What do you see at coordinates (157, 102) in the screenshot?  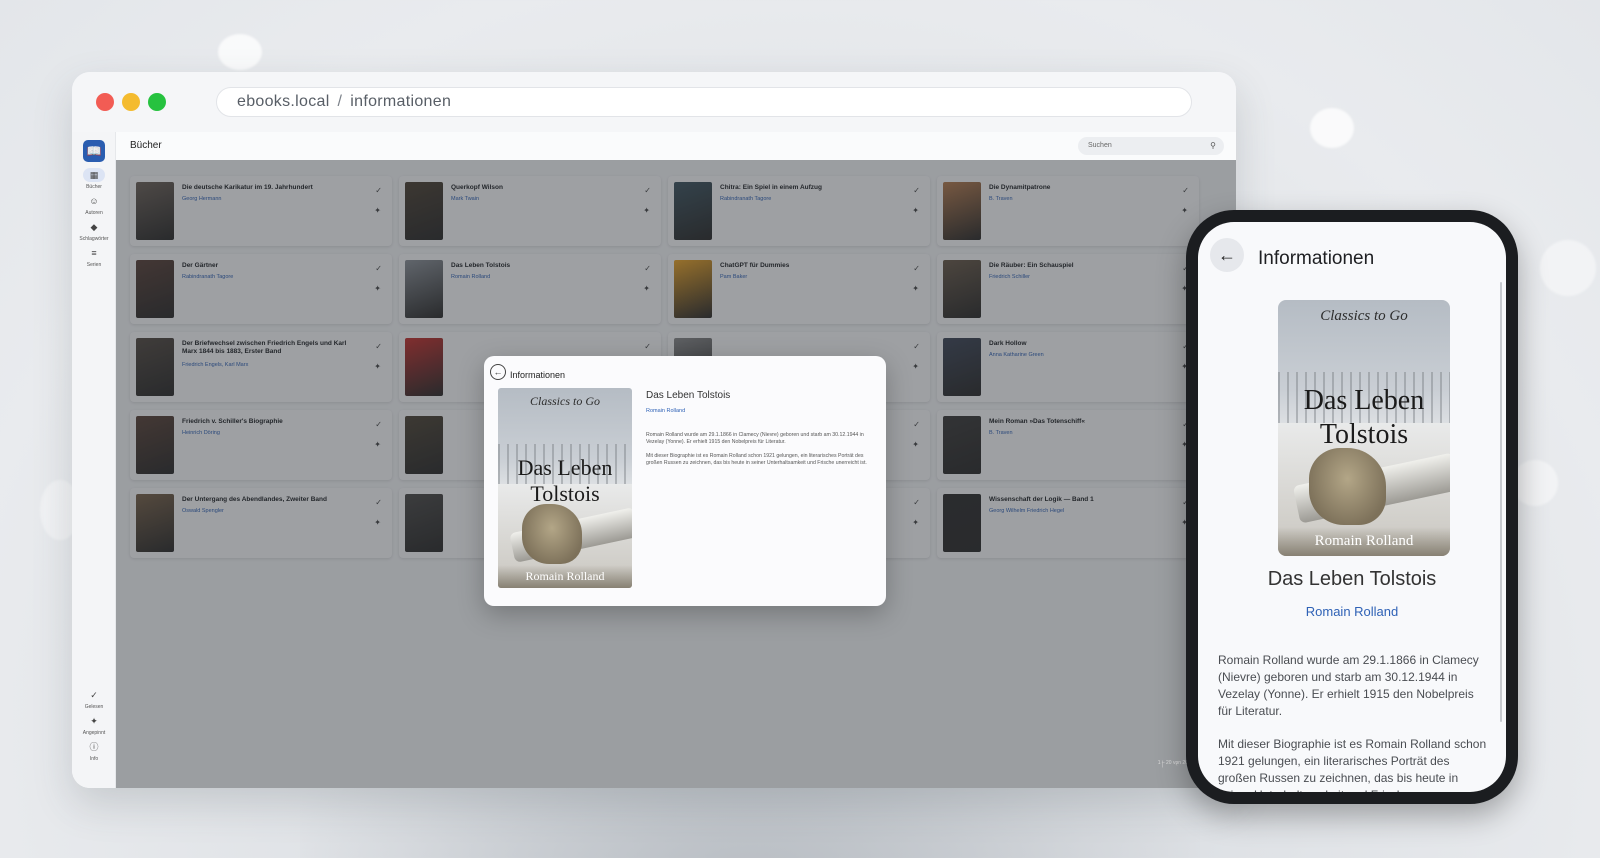 I see `maximize-window-button` at bounding box center [157, 102].